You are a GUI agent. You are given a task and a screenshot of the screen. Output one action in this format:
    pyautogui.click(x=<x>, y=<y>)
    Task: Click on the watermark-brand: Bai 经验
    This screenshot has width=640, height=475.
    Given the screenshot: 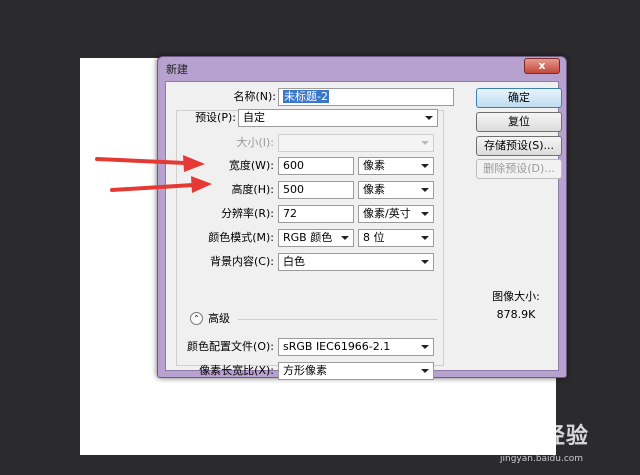 What is the action you would take?
    pyautogui.click(x=540, y=436)
    